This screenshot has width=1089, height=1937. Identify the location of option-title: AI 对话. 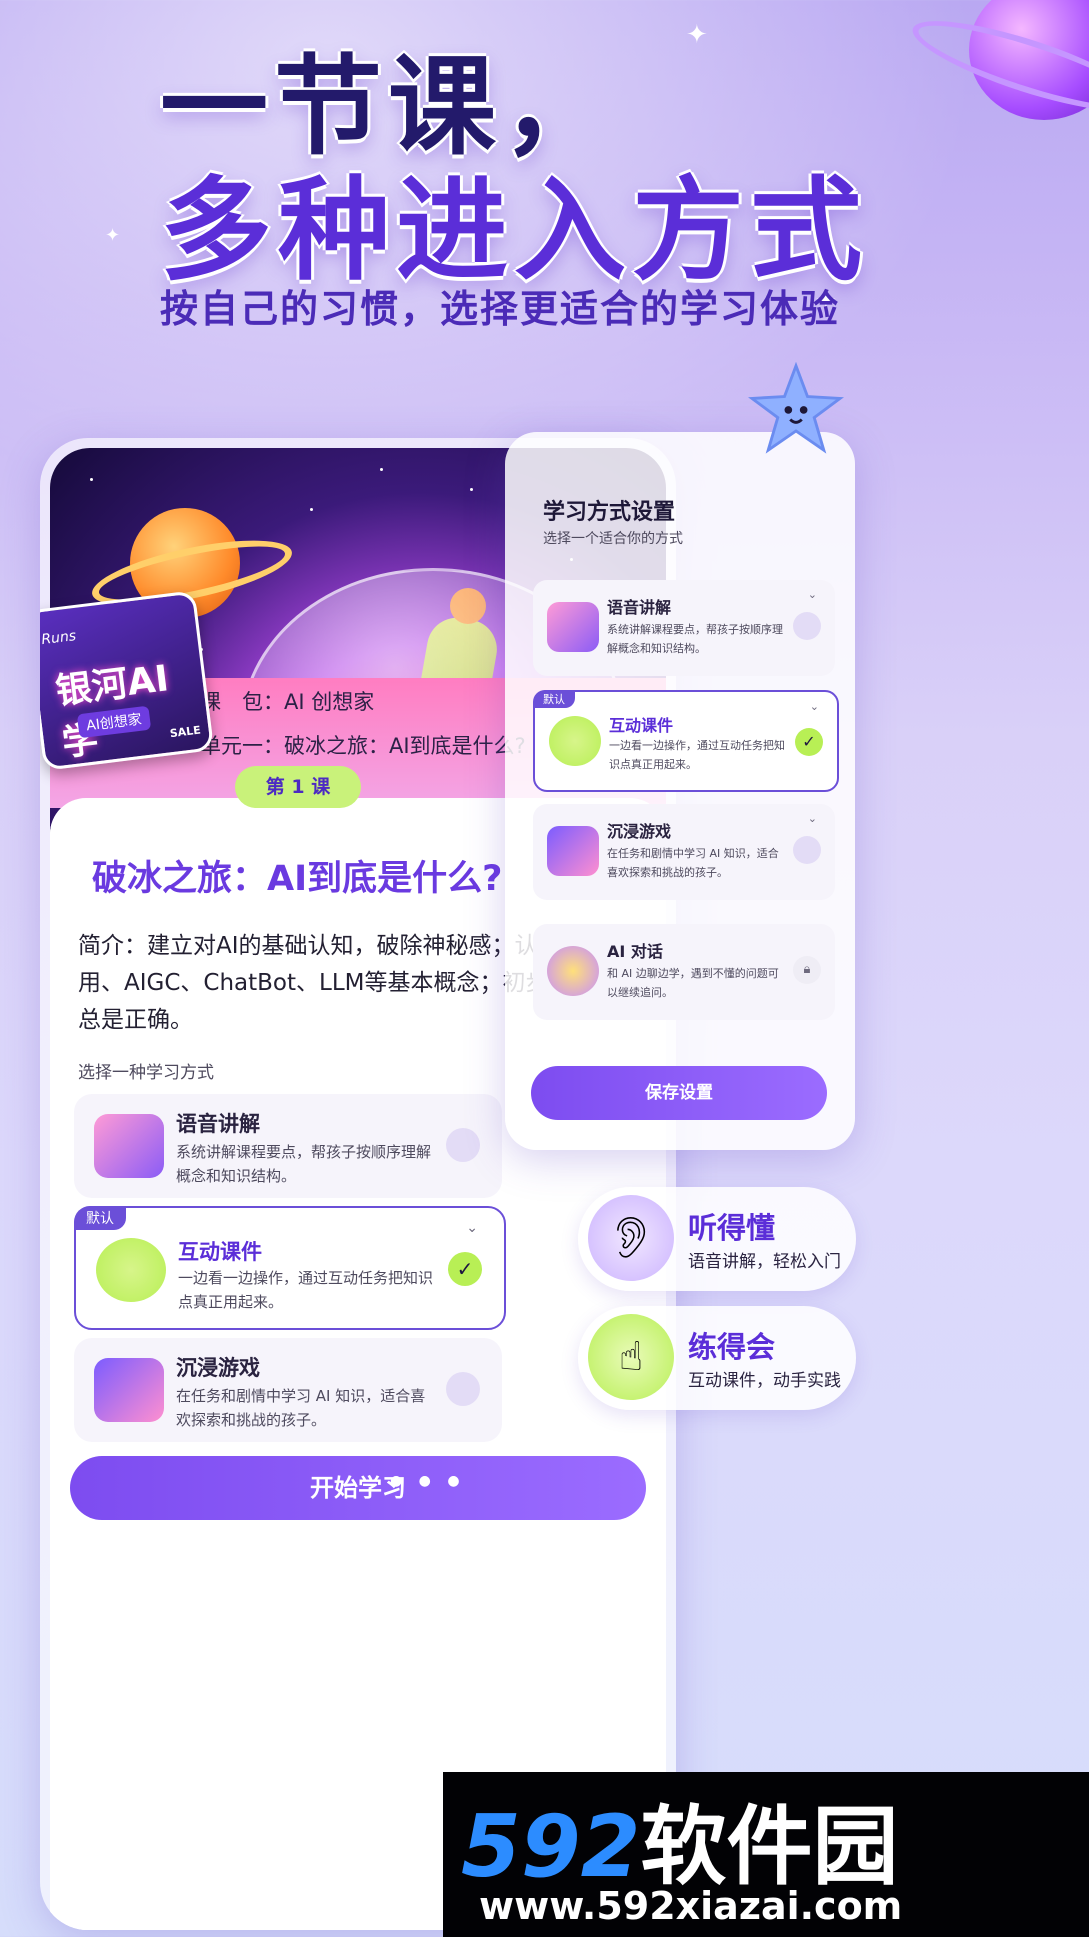
(635, 951).